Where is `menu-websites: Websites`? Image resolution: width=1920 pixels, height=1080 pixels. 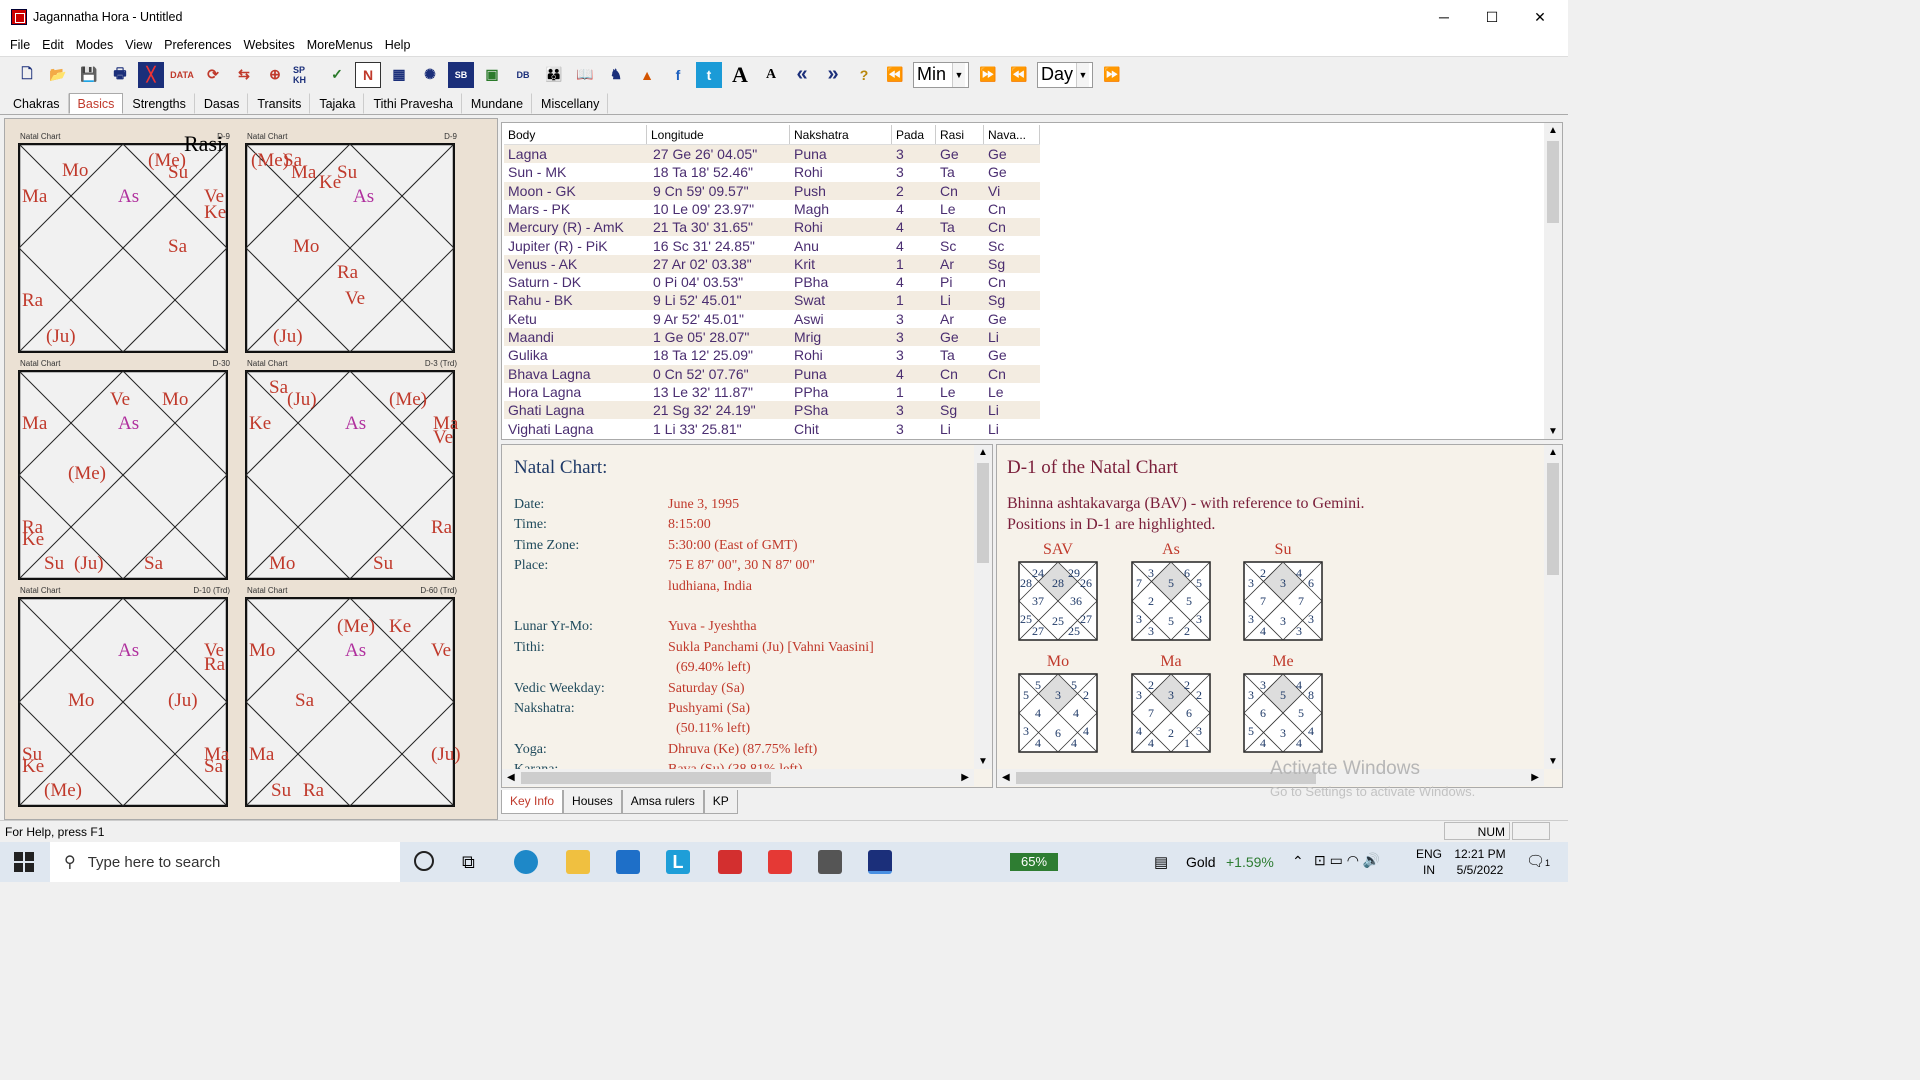
menu-websites: Websites is located at coordinates (269, 45).